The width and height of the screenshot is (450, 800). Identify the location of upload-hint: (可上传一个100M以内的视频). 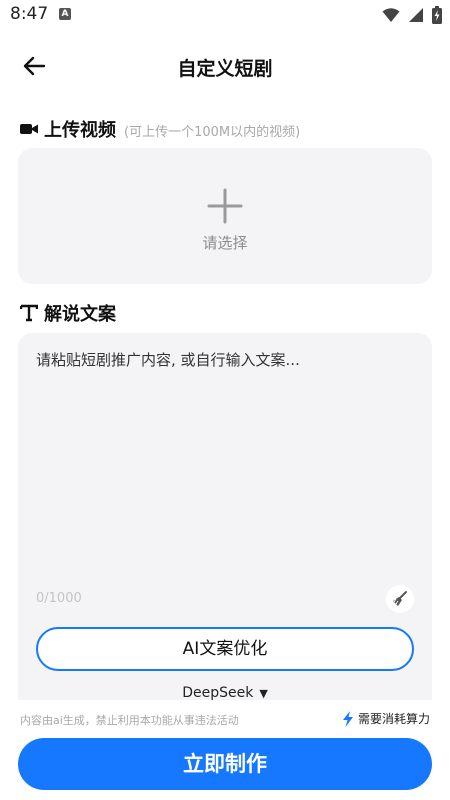
(212, 132).